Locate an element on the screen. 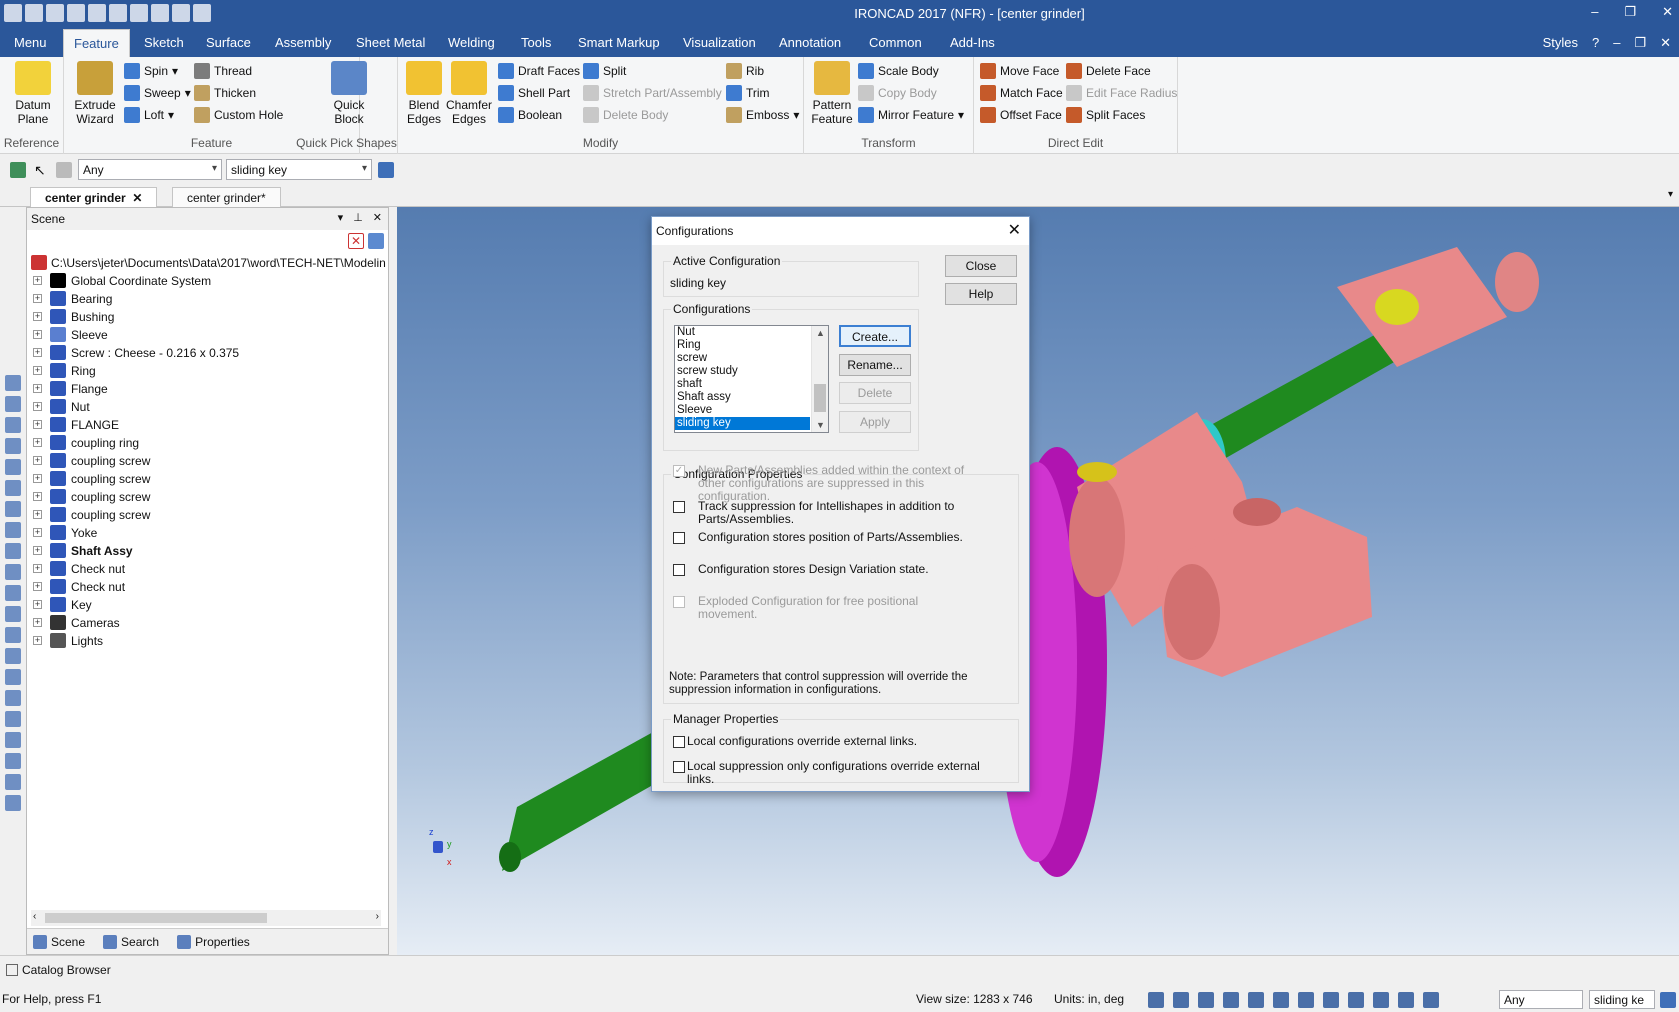 The image size is (1679, 1012). horizontal-scrollbar: ‹ › is located at coordinates (206, 918).